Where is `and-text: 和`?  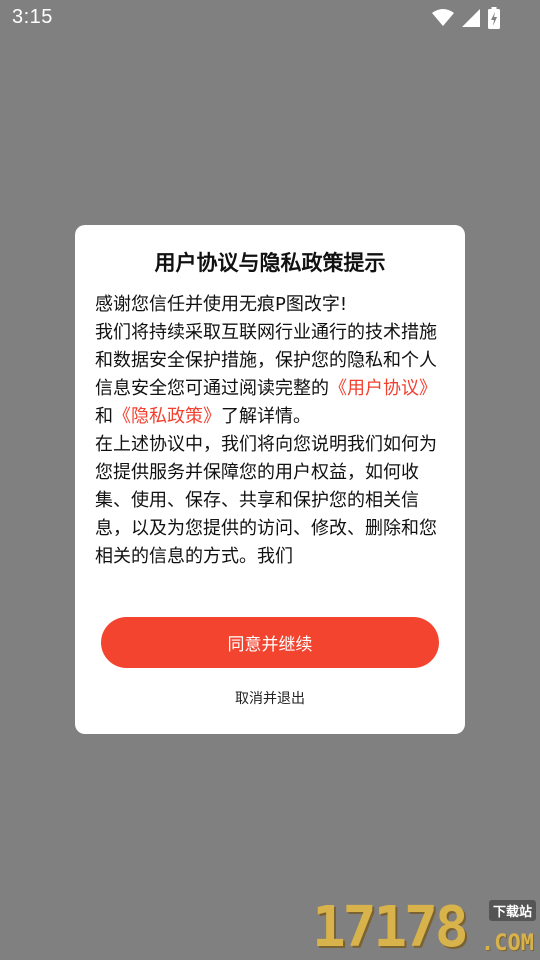
and-text: 和 is located at coordinates (104, 416).